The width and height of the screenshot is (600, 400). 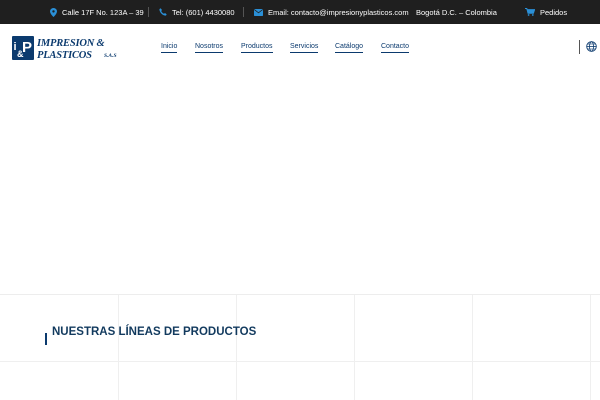 I want to click on map-pin-icon, so click(x=53, y=12).